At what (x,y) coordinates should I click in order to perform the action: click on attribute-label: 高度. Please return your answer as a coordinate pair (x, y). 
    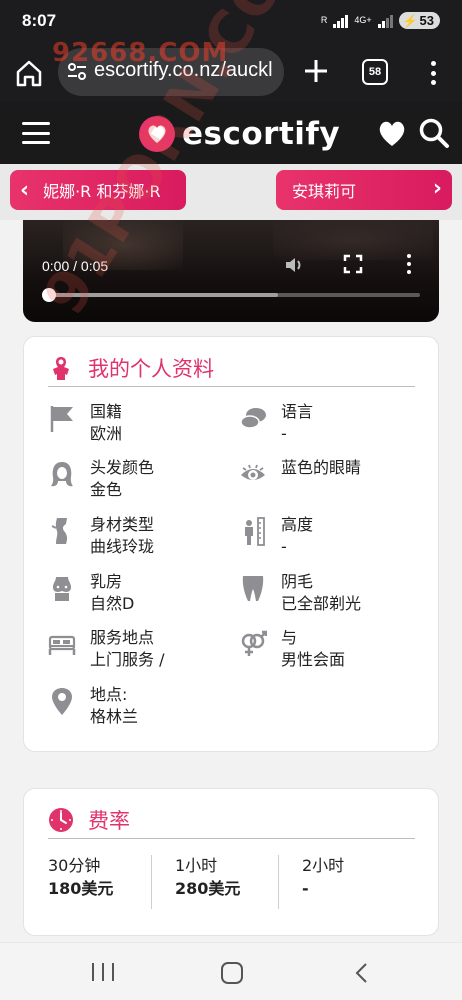
    Looking at the image, I should click on (297, 524).